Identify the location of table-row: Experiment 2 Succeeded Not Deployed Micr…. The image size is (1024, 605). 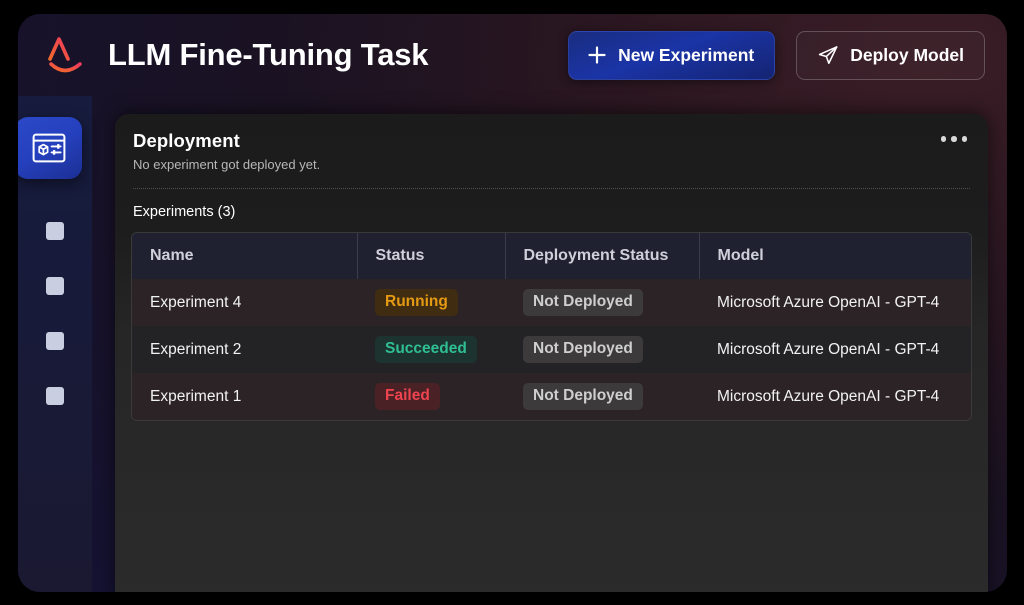
(551, 349).